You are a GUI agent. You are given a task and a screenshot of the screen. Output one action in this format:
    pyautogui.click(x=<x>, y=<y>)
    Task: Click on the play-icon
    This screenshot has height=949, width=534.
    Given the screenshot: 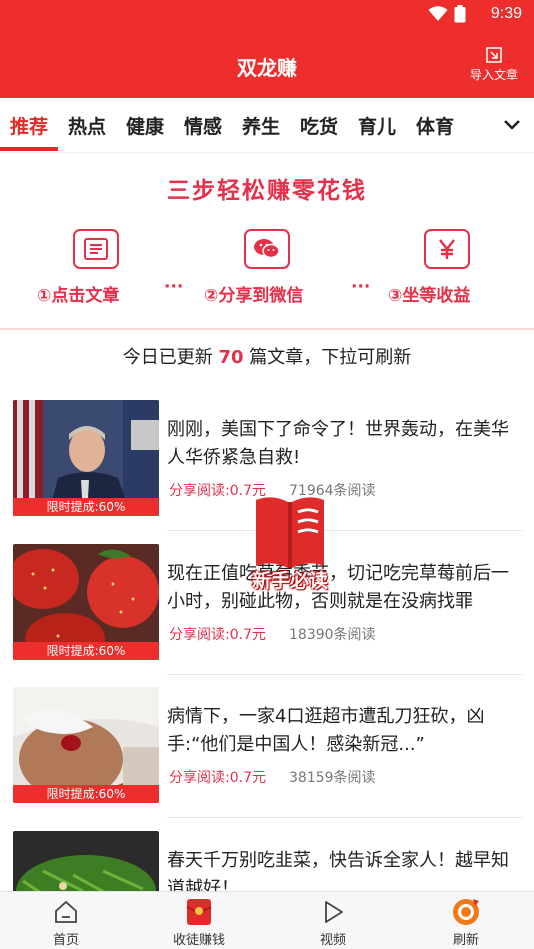 What is the action you would take?
    pyautogui.click(x=334, y=912)
    